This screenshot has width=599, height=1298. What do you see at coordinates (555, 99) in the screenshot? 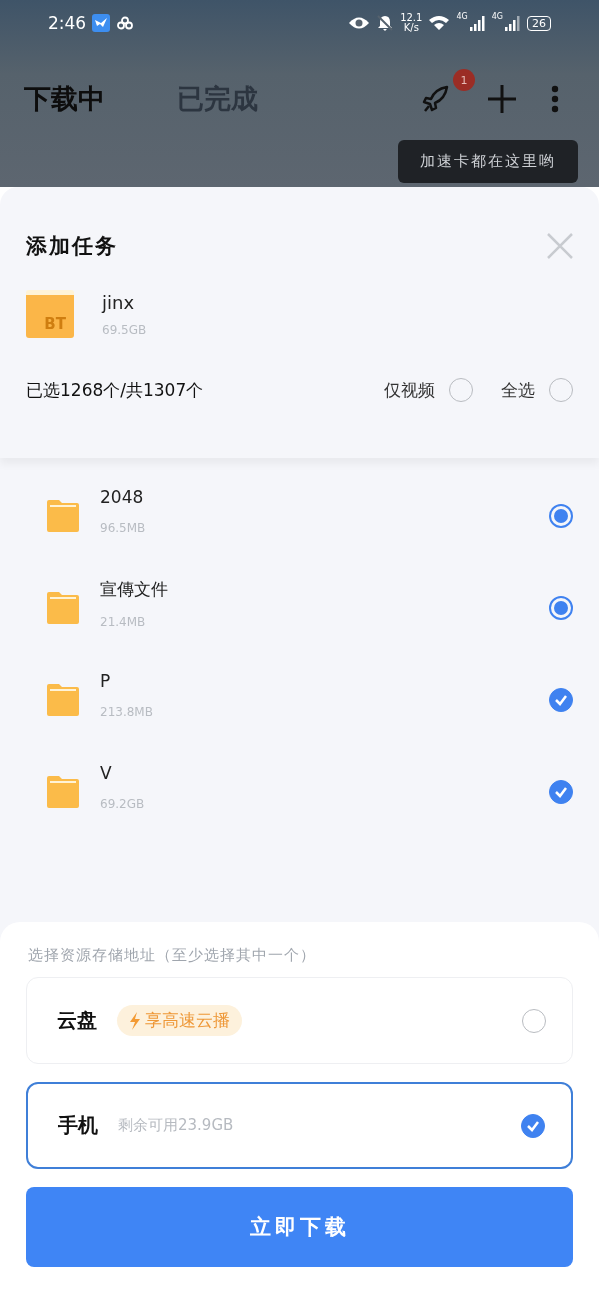
I see `more-icon` at bounding box center [555, 99].